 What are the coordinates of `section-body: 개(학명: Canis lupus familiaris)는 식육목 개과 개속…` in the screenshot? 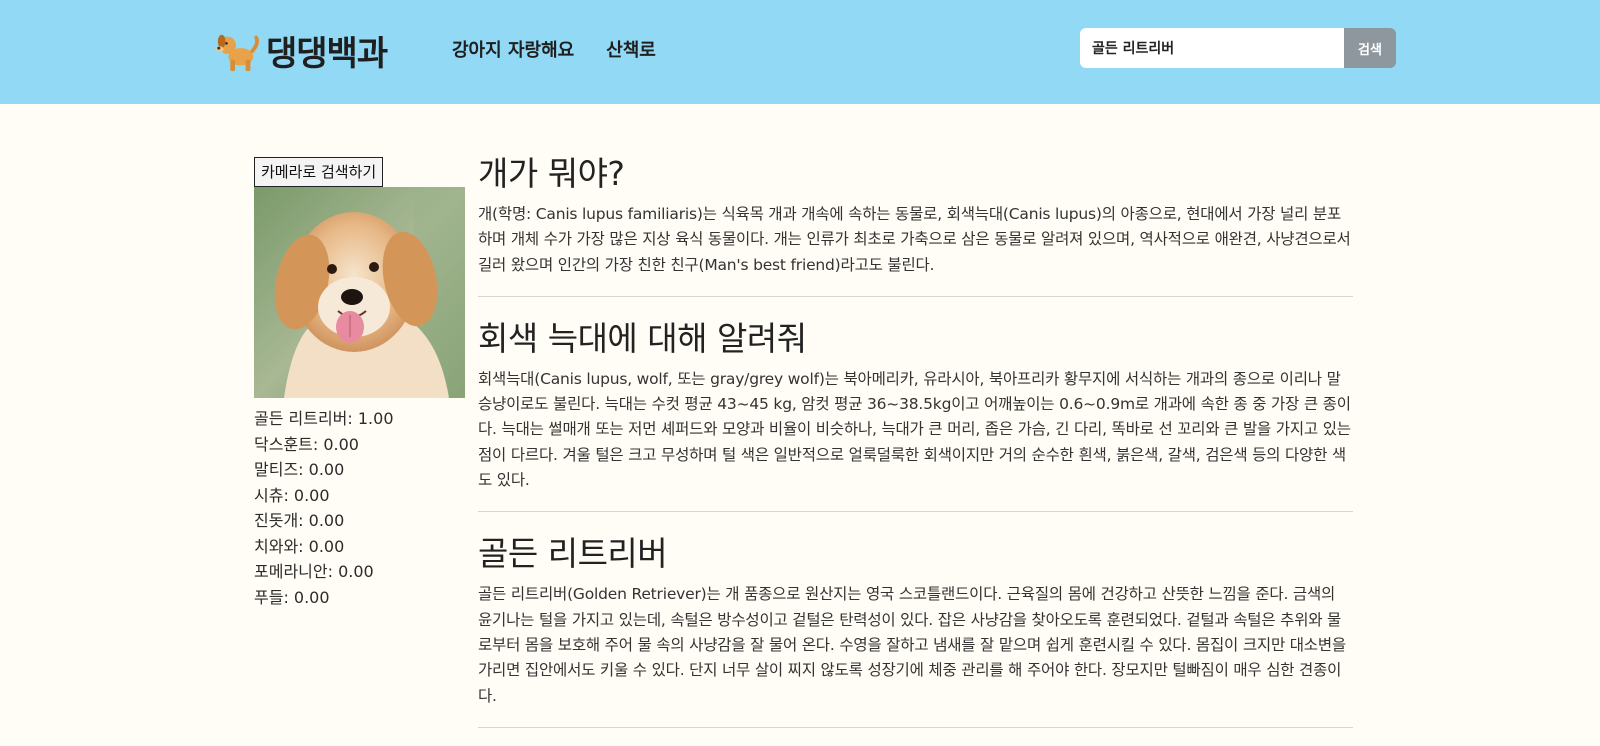 It's located at (914, 239).